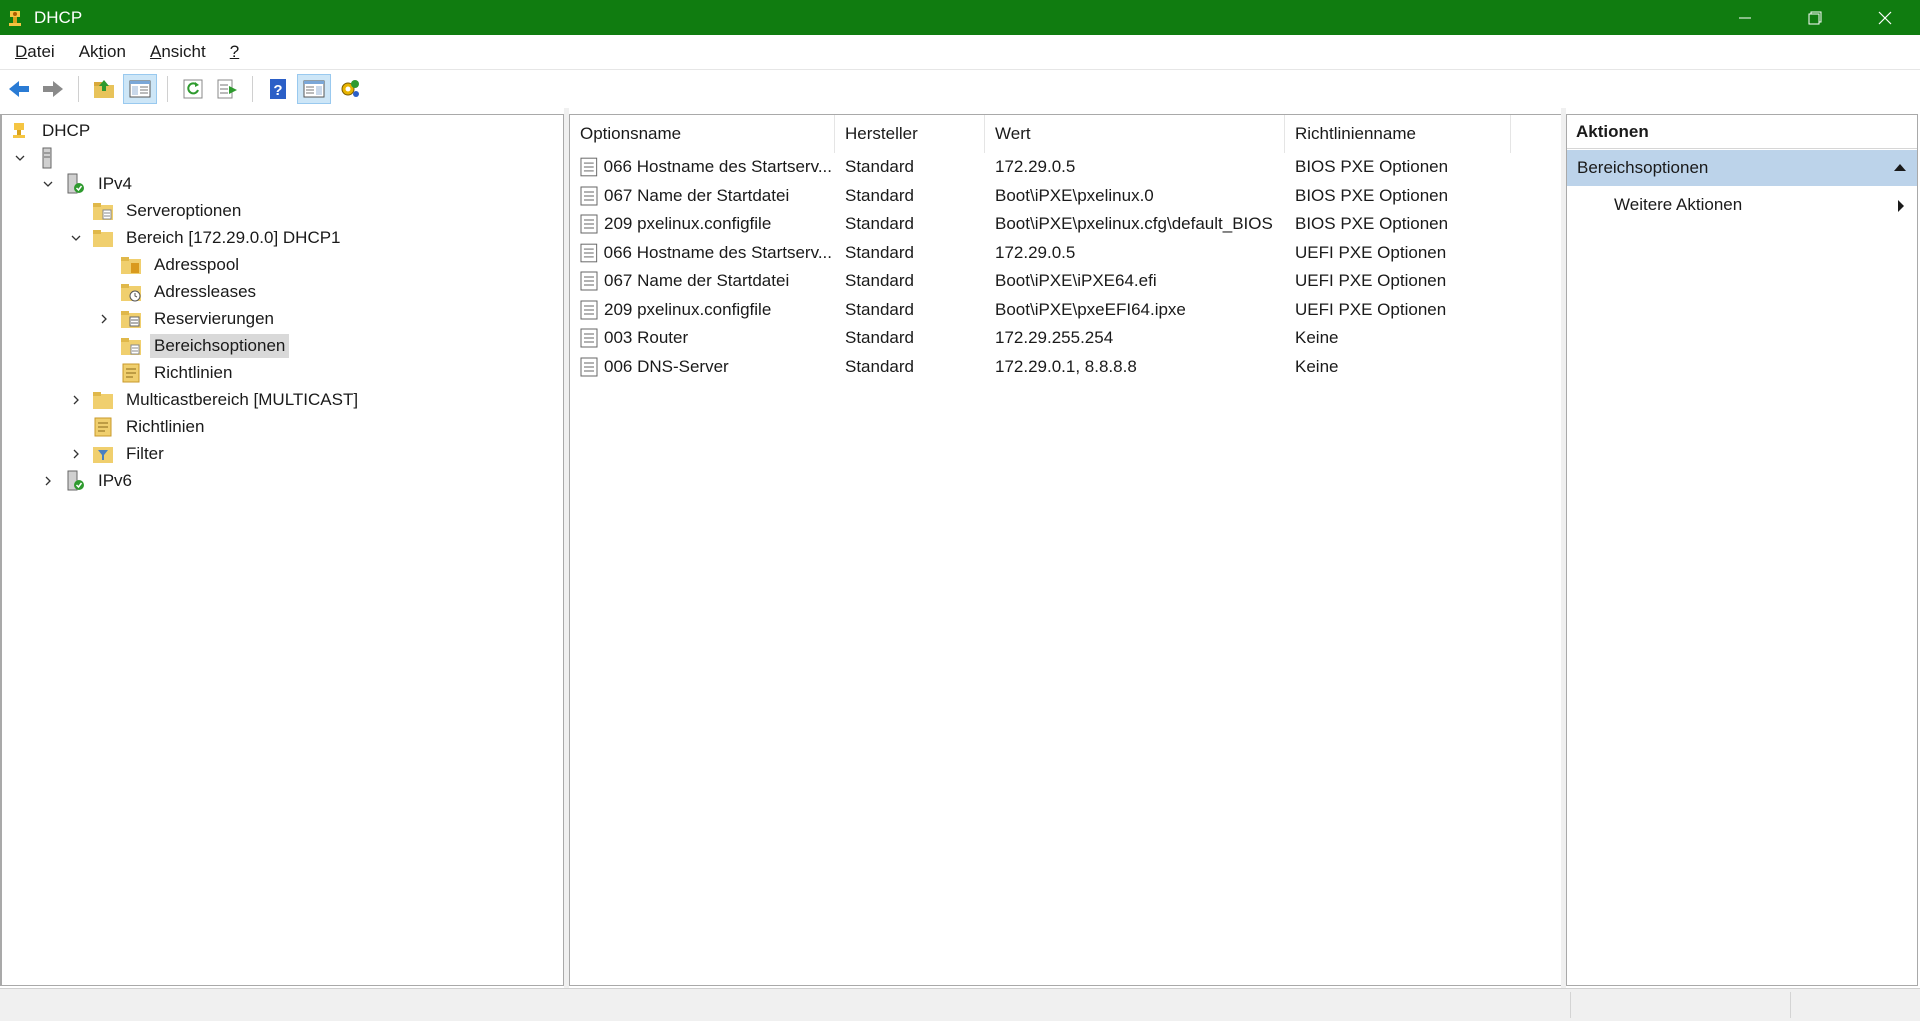 The image size is (1920, 1021). What do you see at coordinates (115, 480) in the screenshot?
I see `tree-node-ipv6-label: IPv6` at bounding box center [115, 480].